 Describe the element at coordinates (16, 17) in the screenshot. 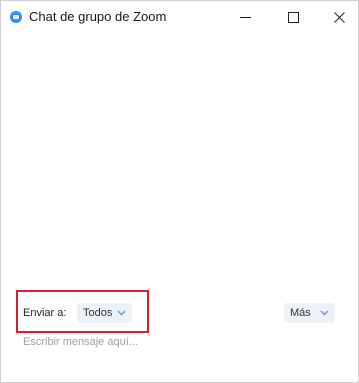

I see `zoom-logo-icon` at that location.